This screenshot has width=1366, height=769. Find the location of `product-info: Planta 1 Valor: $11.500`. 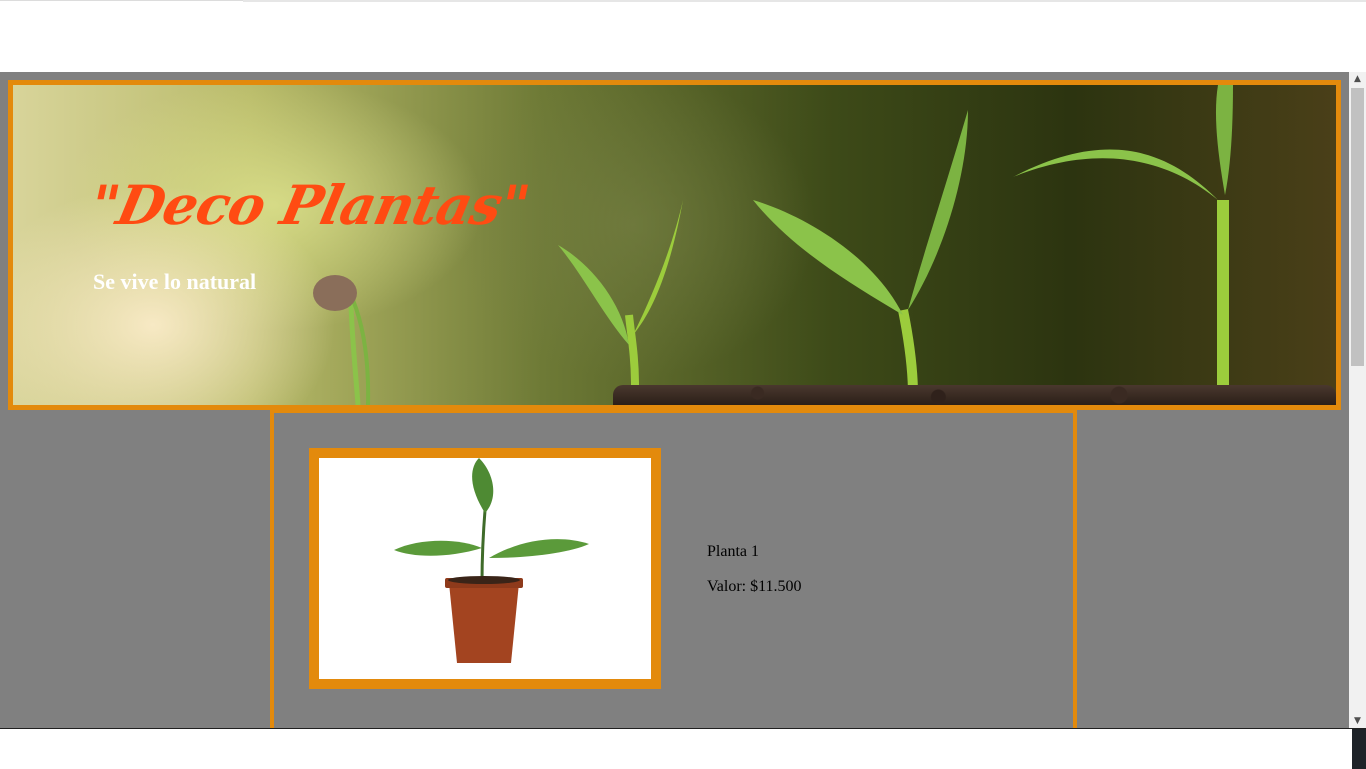

product-info: Planta 1 Valor: $11.500 is located at coordinates (754, 578).